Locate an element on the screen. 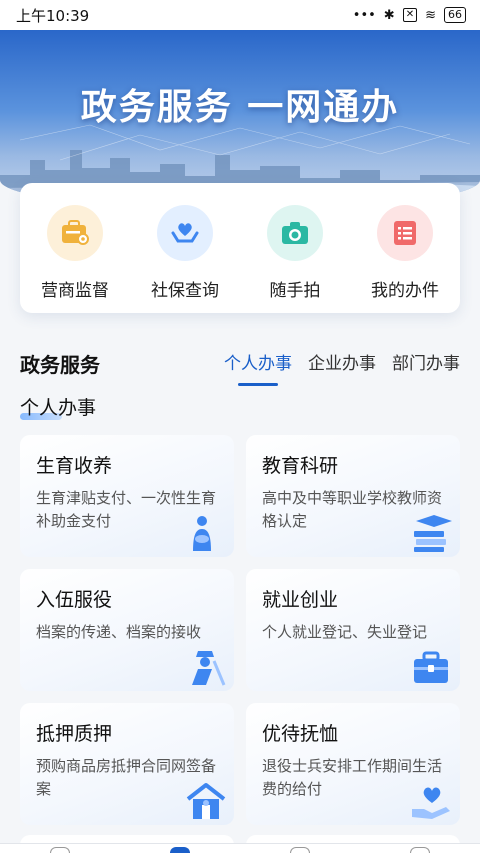  quick-action-social-security: 社保查询 is located at coordinates (185, 253).